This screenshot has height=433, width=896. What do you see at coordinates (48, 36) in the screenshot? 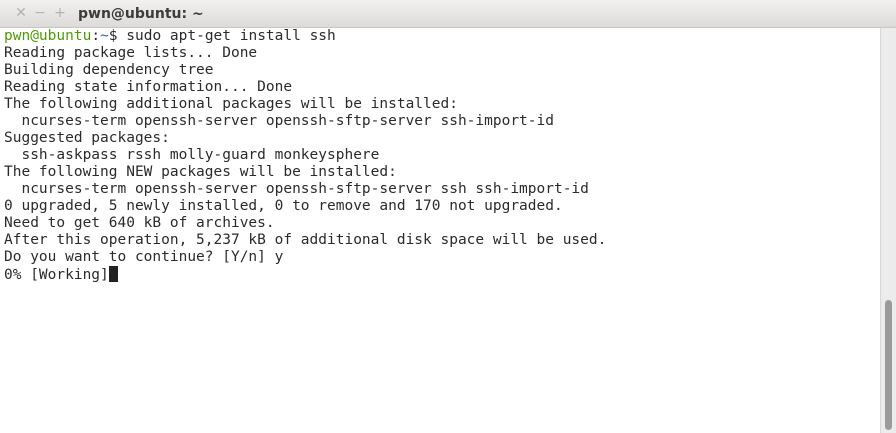
I see `prompt-user: pwn@ubuntu` at bounding box center [48, 36].